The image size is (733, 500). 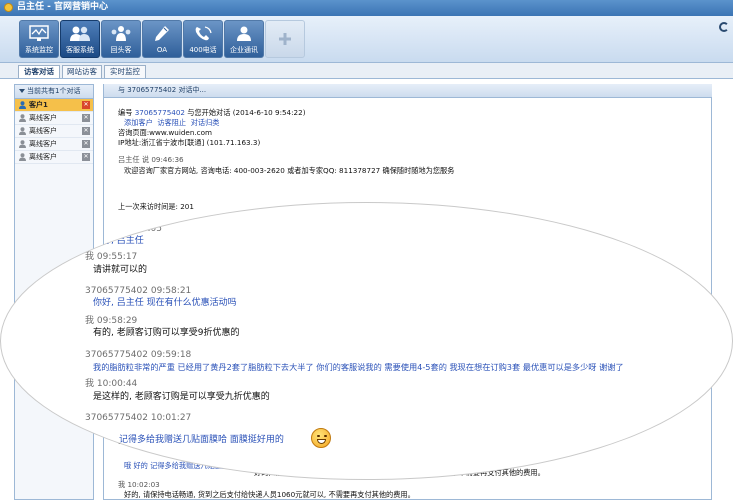 I want to click on add-module-button, so click(x=285, y=39).